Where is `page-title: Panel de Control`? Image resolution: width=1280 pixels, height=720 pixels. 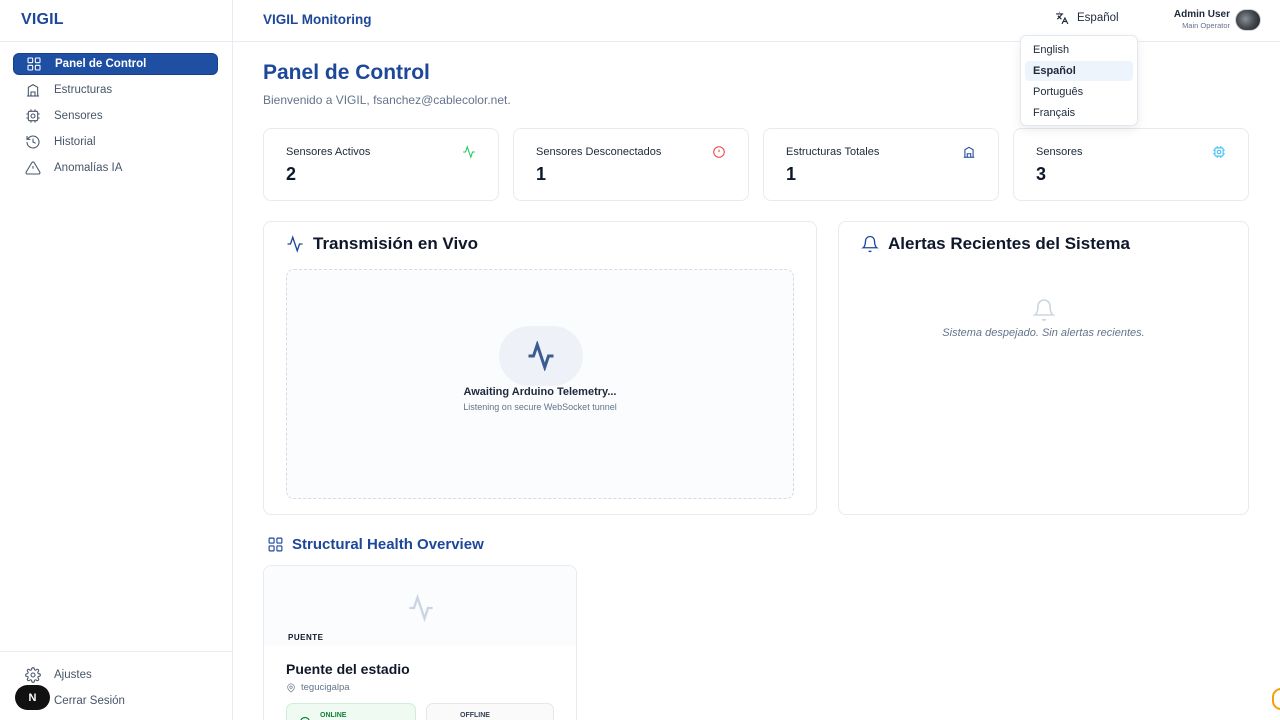 page-title: Panel de Control is located at coordinates (346, 72).